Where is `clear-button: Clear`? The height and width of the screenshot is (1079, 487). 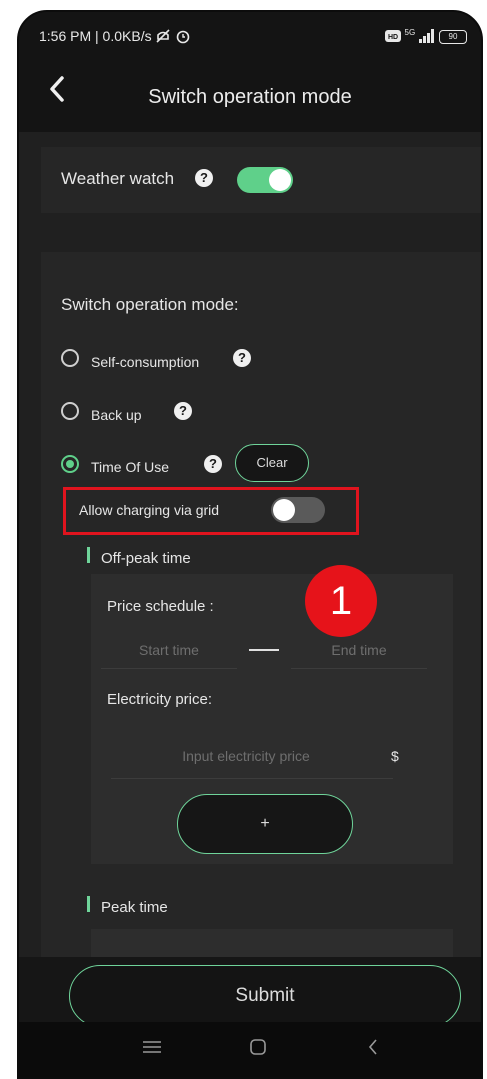
clear-button: Clear is located at coordinates (272, 463).